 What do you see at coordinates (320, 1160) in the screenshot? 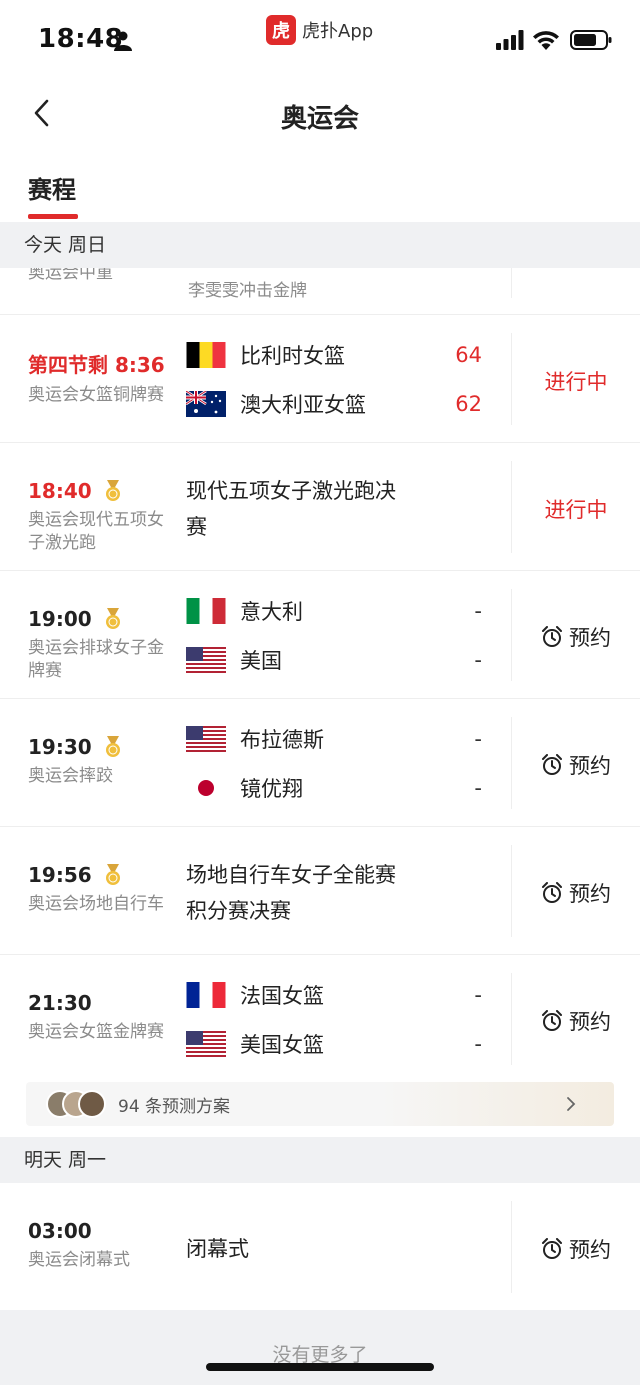
I see `section-header-tomorrow: 明天 周一` at bounding box center [320, 1160].